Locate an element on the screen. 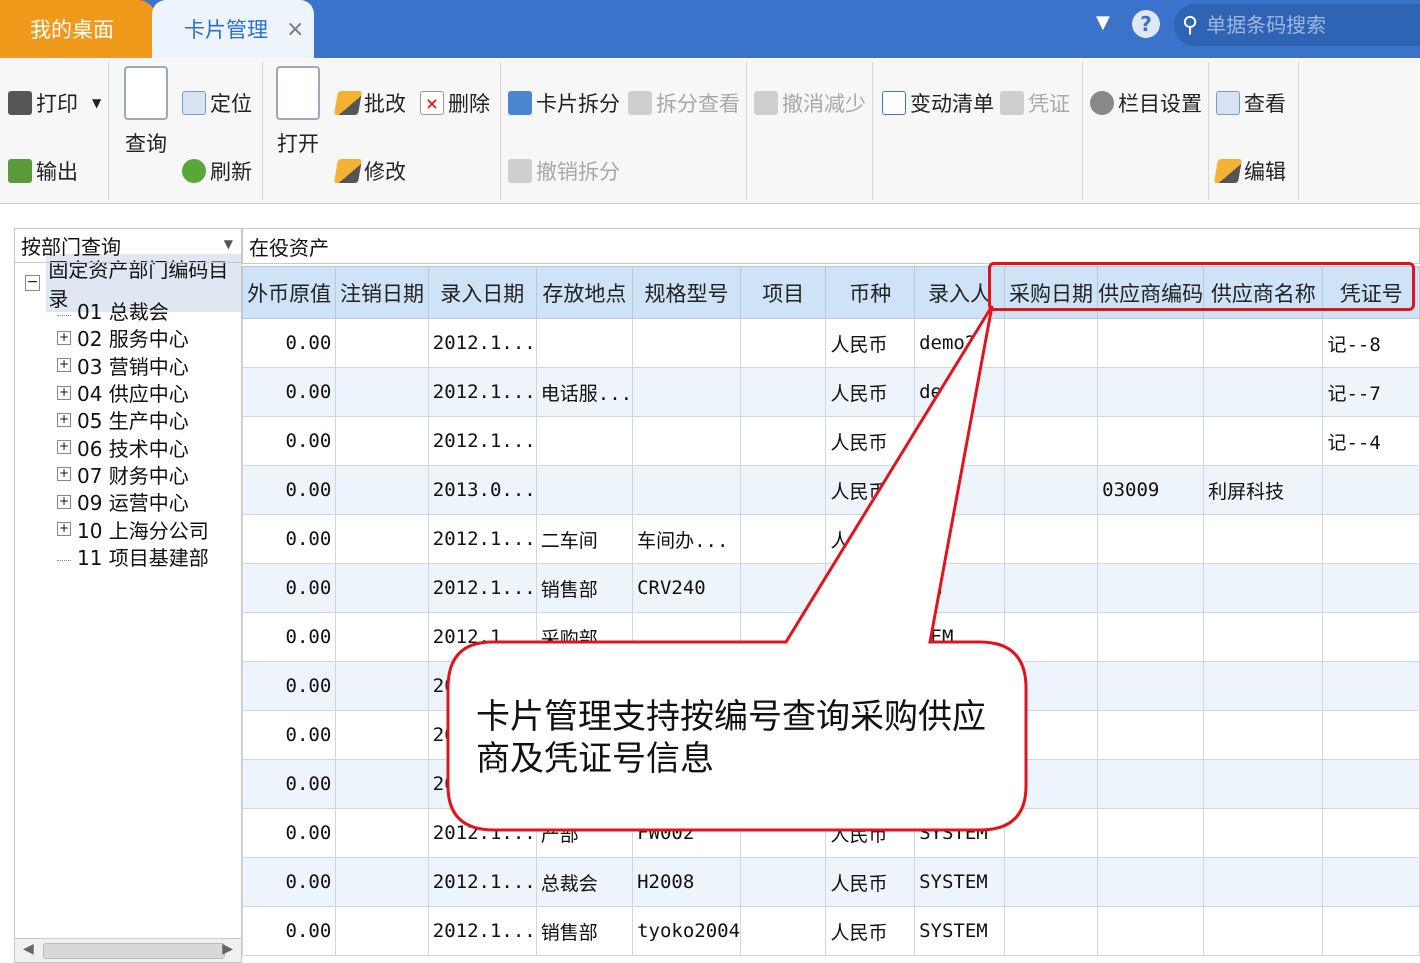 Image resolution: width=1420 pixels, height=963 pixels. column-header: 币种 is located at coordinates (870, 292).